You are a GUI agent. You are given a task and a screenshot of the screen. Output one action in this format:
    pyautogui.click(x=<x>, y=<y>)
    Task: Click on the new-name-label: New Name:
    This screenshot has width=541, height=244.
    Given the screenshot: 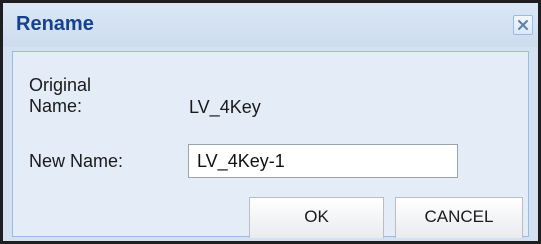 What is the action you would take?
    pyautogui.click(x=76, y=161)
    